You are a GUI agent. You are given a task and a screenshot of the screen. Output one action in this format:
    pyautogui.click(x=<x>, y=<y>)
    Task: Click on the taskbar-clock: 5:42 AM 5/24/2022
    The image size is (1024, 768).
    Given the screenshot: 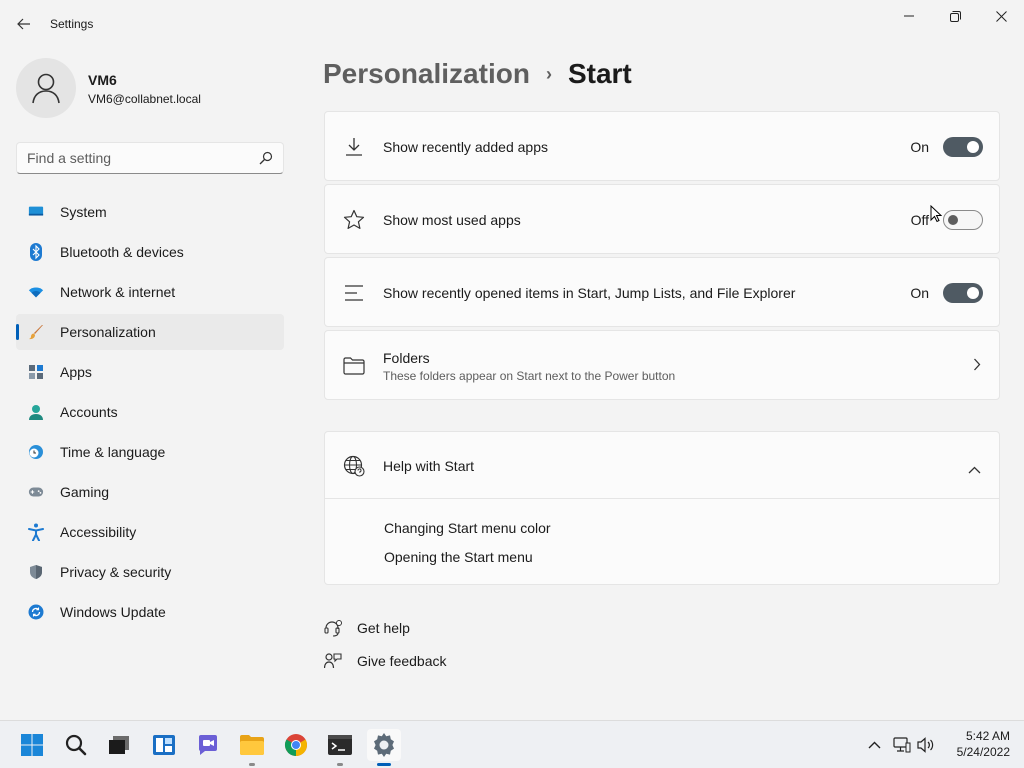 What is the action you would take?
    pyautogui.click(x=977, y=744)
    